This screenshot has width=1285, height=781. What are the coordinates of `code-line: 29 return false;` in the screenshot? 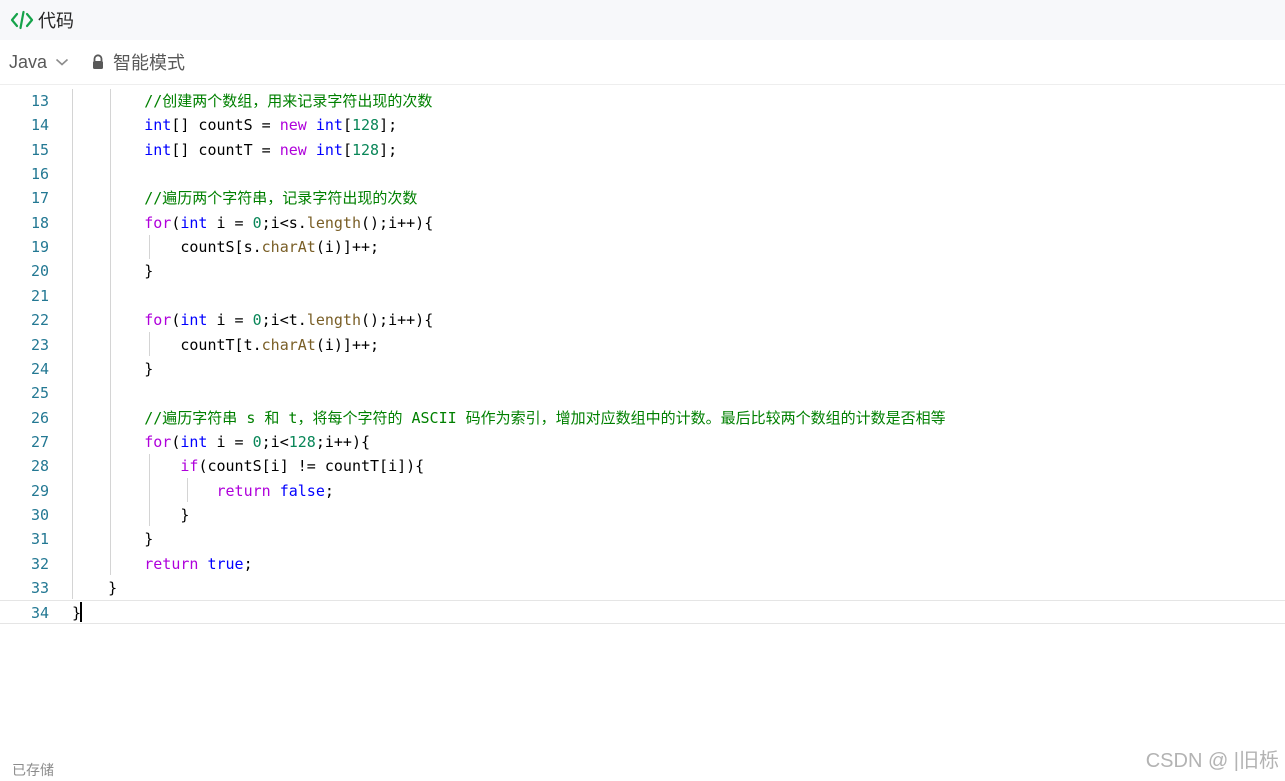 It's located at (642, 491).